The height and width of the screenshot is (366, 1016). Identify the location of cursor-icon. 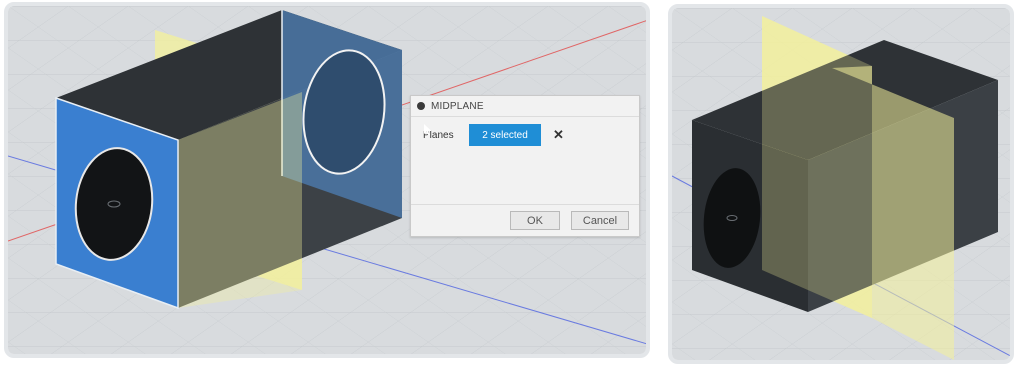
(428, 130).